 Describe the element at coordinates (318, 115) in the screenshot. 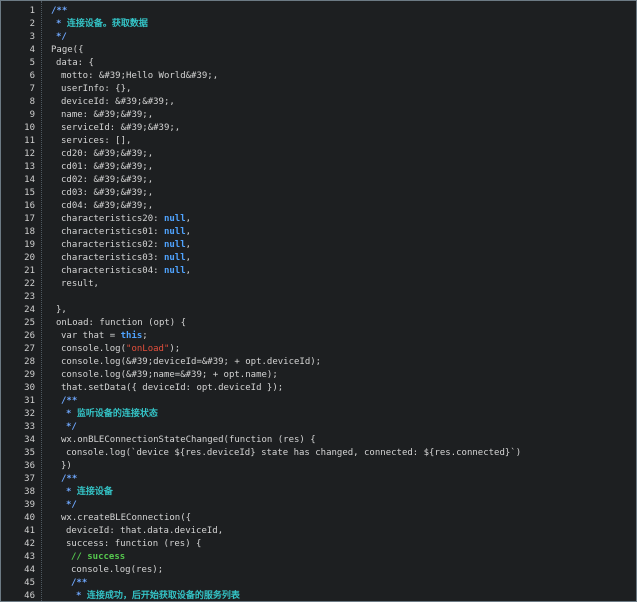

I see `code-line: 9 name: &#39;&#39;,` at that location.